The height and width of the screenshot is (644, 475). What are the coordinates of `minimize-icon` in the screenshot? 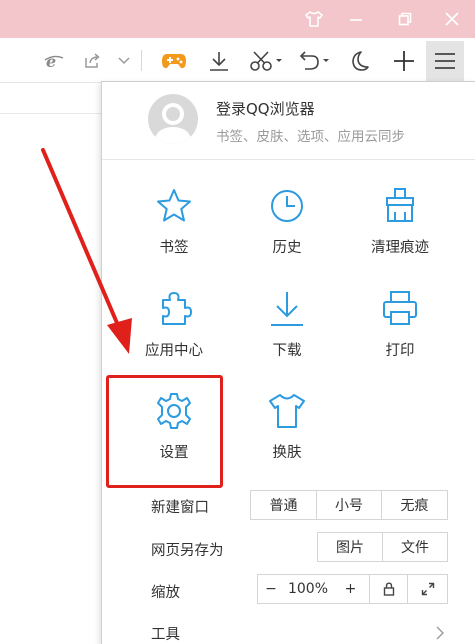 It's located at (356, 20).